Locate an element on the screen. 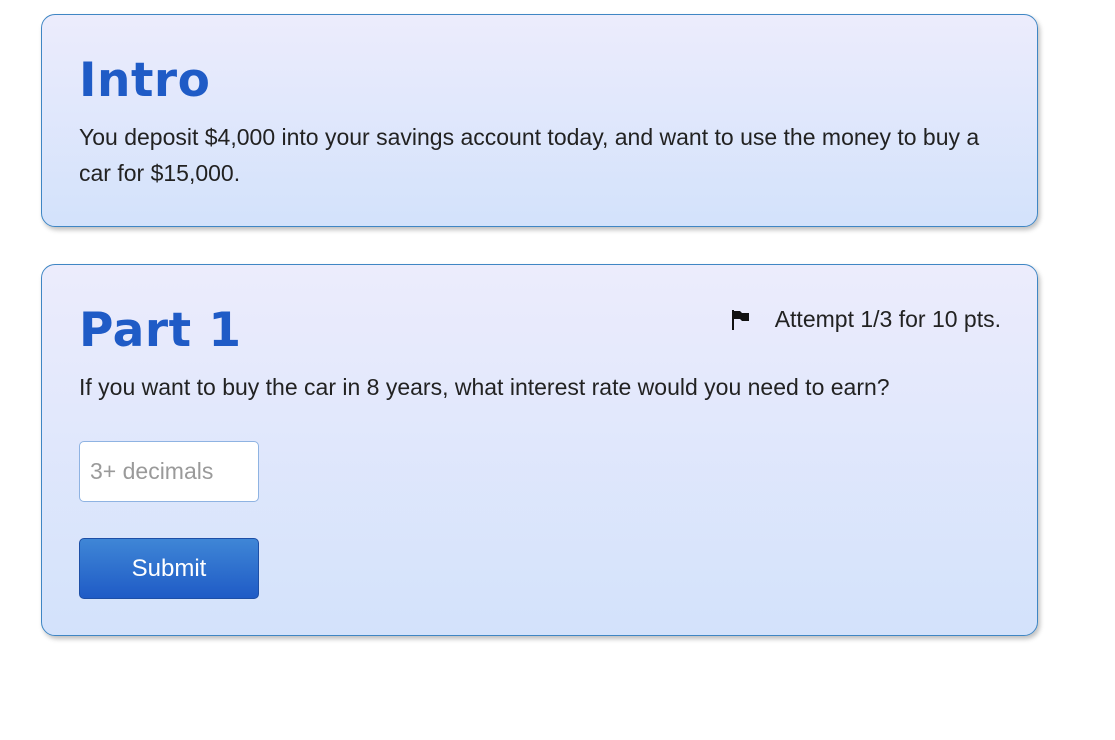 The width and height of the screenshot is (1115, 740). flag-icon is located at coordinates (741, 320).